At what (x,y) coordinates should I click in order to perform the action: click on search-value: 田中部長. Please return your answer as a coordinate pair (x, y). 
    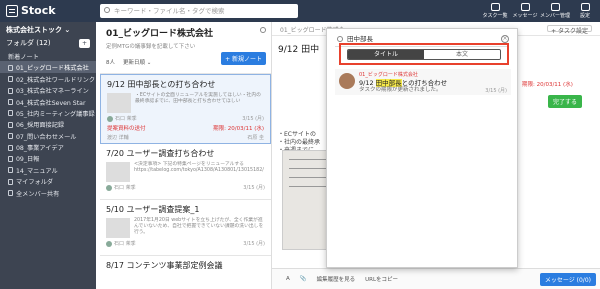
    Looking at the image, I should click on (360, 39).